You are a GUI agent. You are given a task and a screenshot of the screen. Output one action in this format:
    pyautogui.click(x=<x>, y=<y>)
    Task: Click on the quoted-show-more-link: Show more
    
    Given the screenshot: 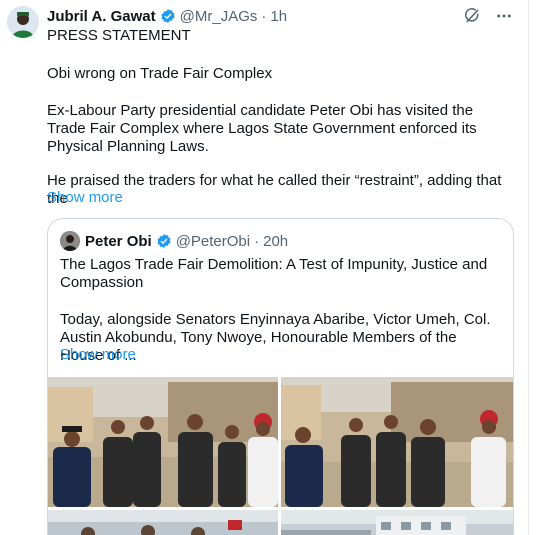 What is the action you would take?
    pyautogui.click(x=98, y=354)
    